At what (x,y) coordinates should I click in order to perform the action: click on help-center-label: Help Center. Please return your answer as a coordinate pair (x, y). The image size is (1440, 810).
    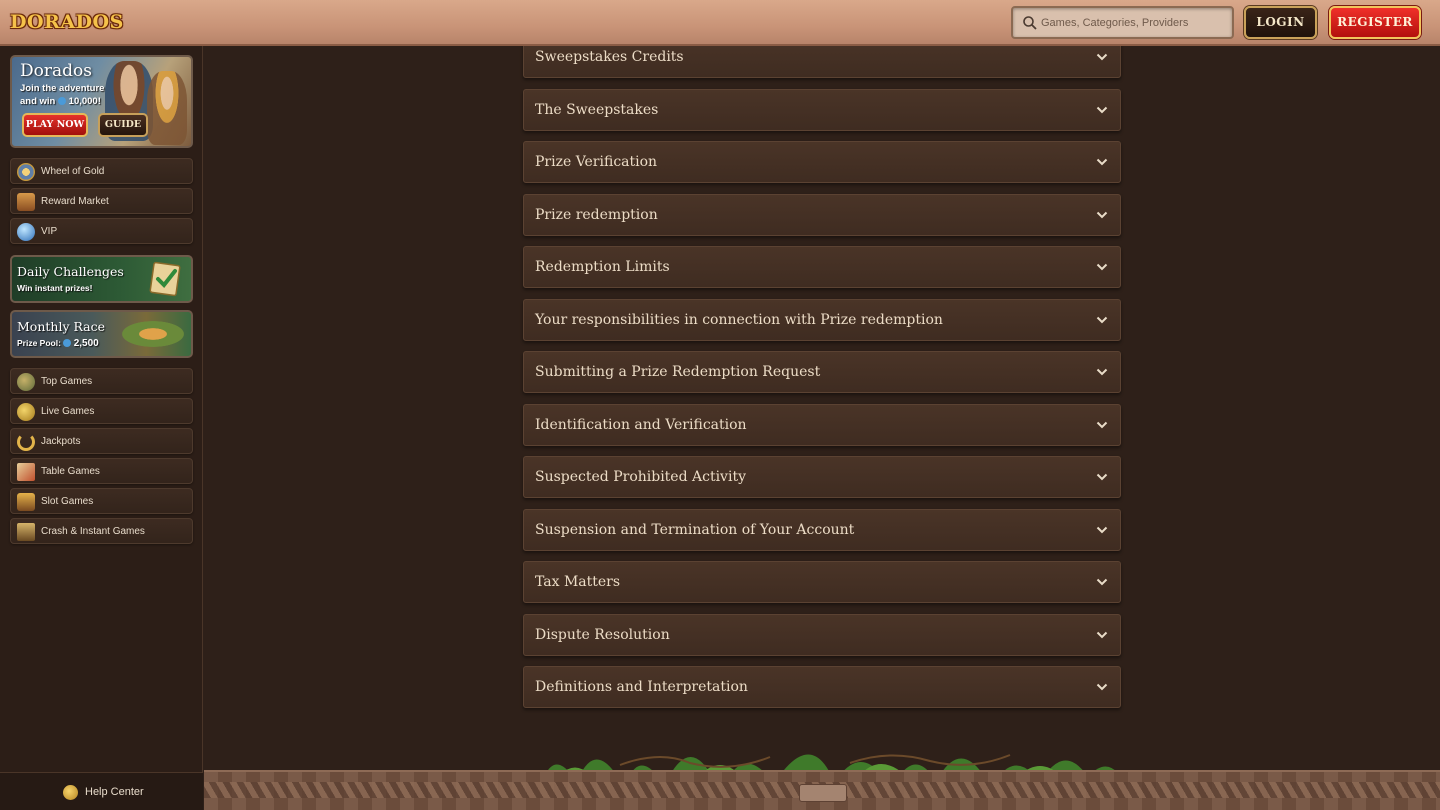
    Looking at the image, I should click on (114, 792).